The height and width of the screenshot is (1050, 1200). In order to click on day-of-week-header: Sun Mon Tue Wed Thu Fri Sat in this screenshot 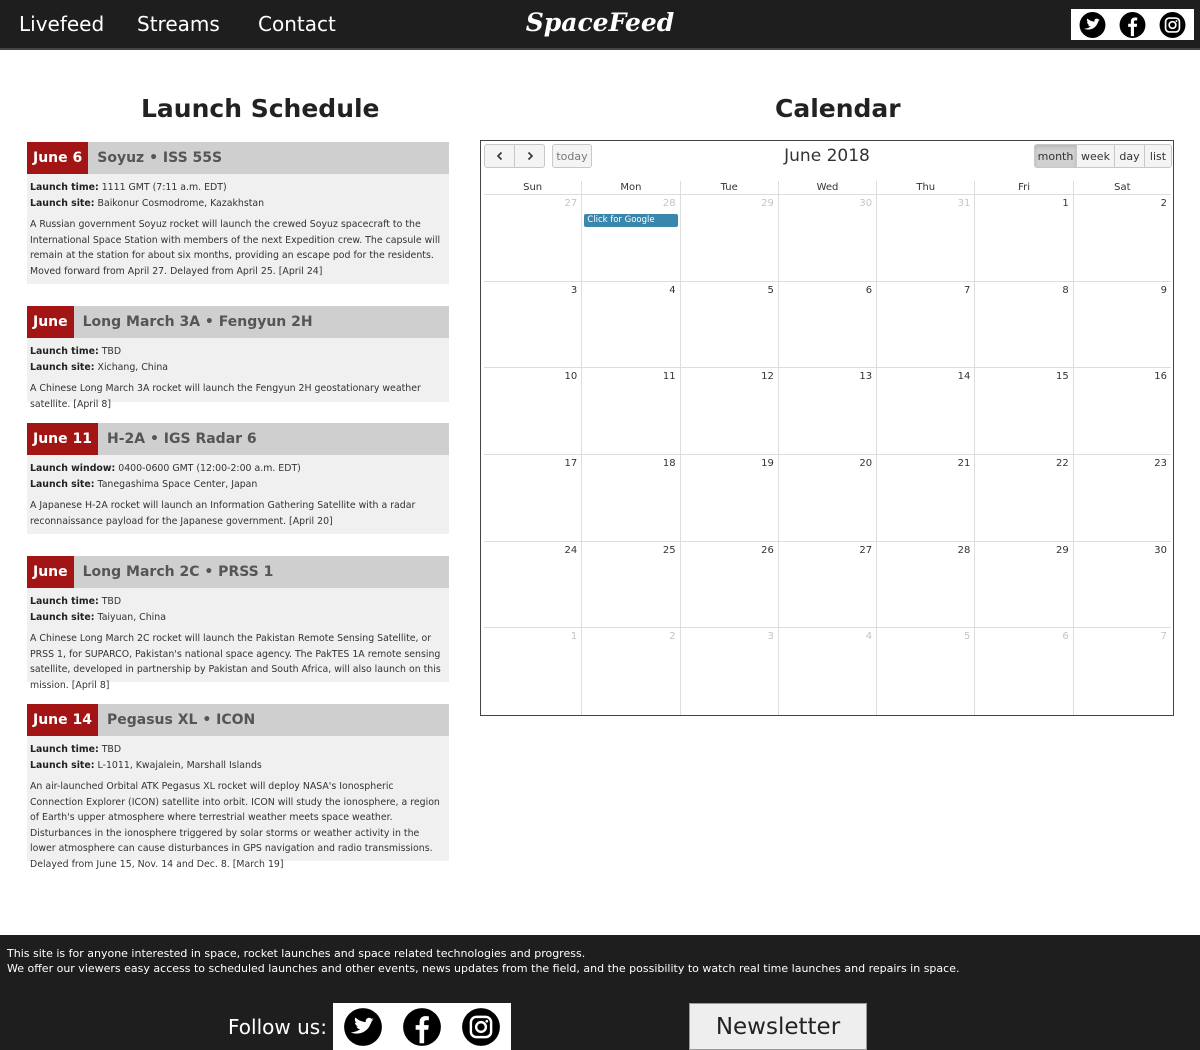, I will do `click(827, 188)`.